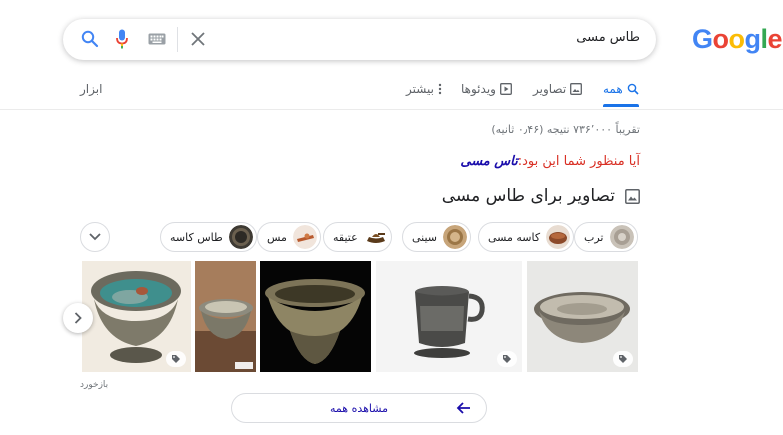  I want to click on did-you-mean: آیا منظور شما این بود:تاس مسی, so click(550, 161).